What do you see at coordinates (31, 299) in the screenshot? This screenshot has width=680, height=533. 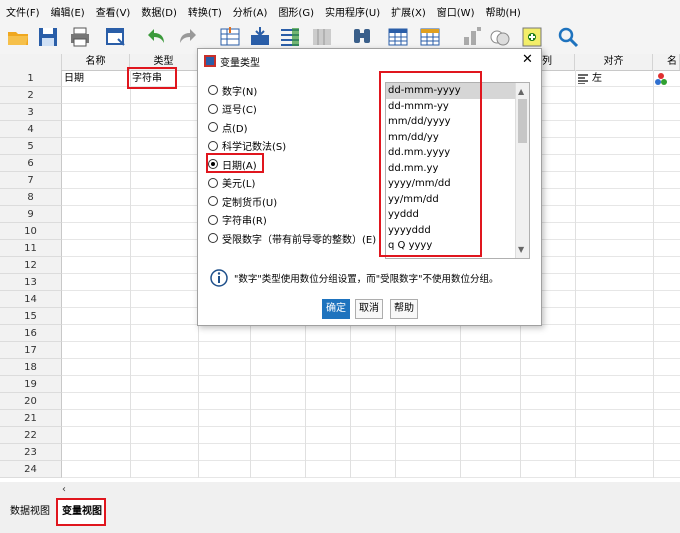 I see `row-number: 14` at bounding box center [31, 299].